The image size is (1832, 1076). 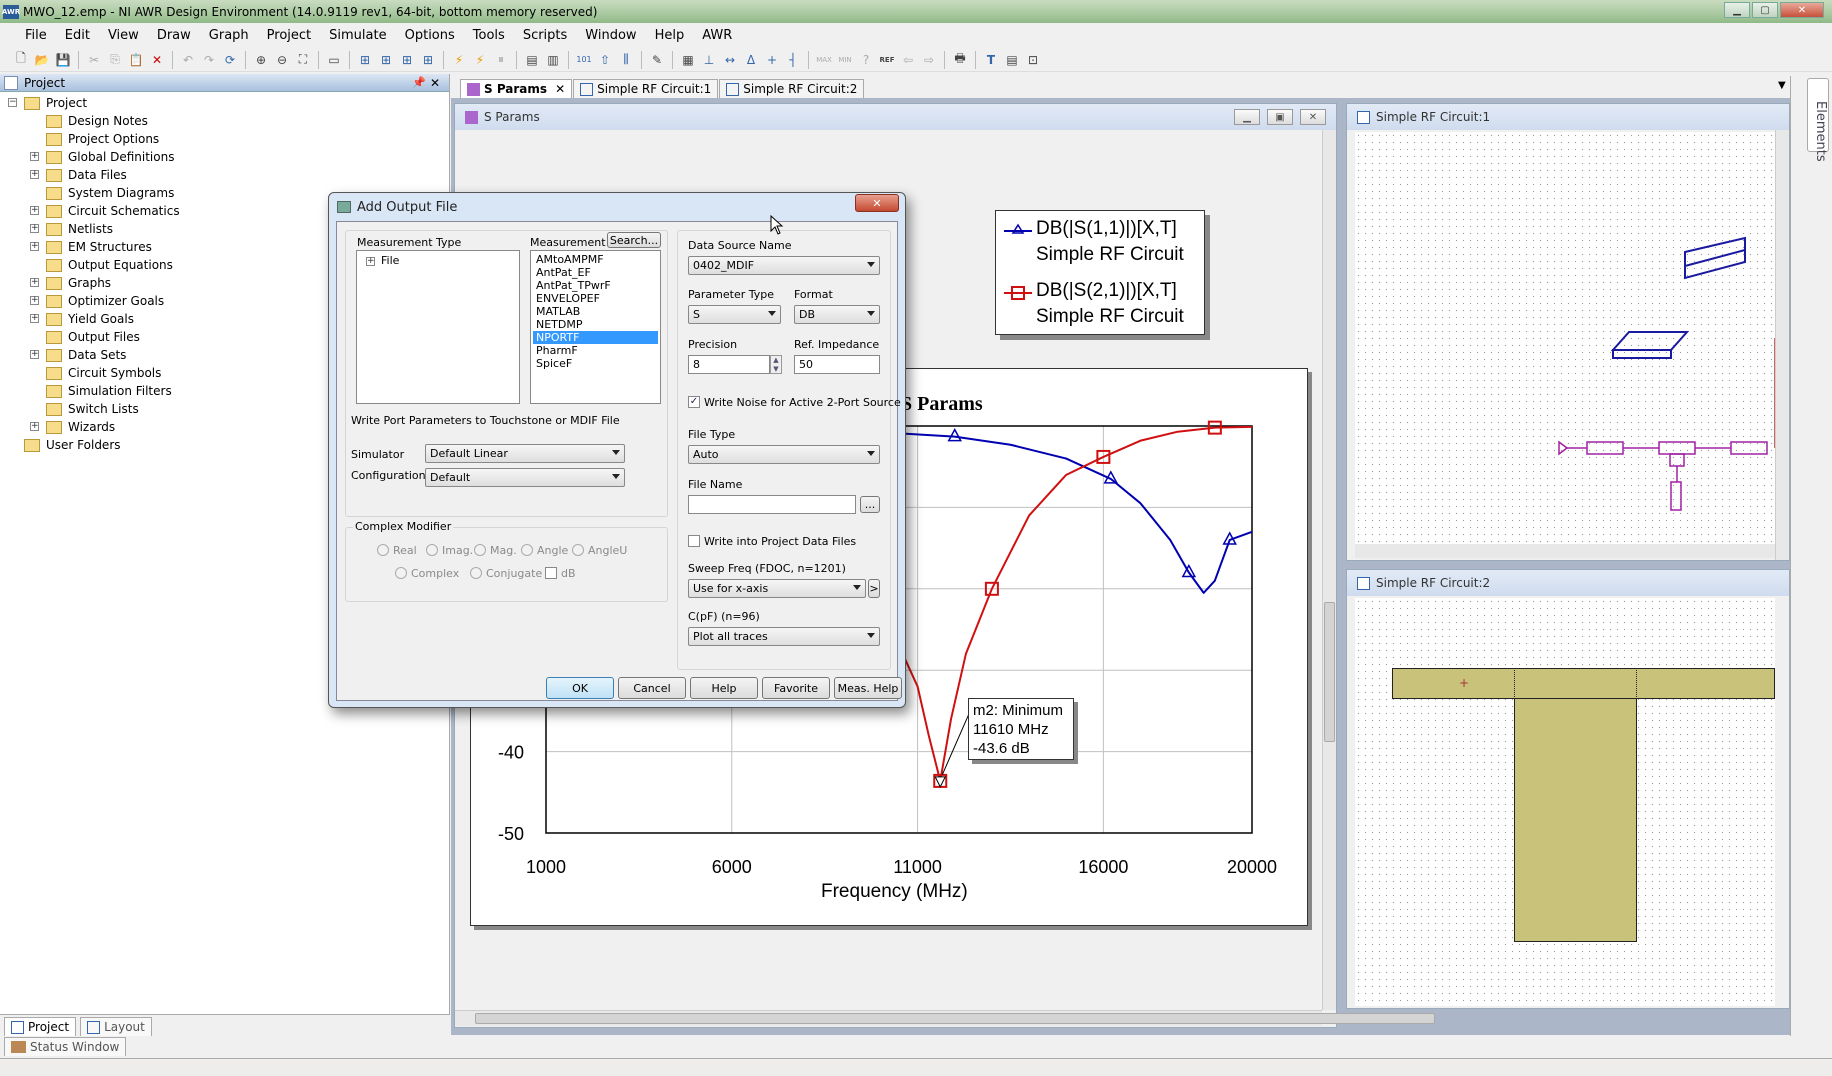 I want to click on equation-icon: ▥, so click(x=553, y=60).